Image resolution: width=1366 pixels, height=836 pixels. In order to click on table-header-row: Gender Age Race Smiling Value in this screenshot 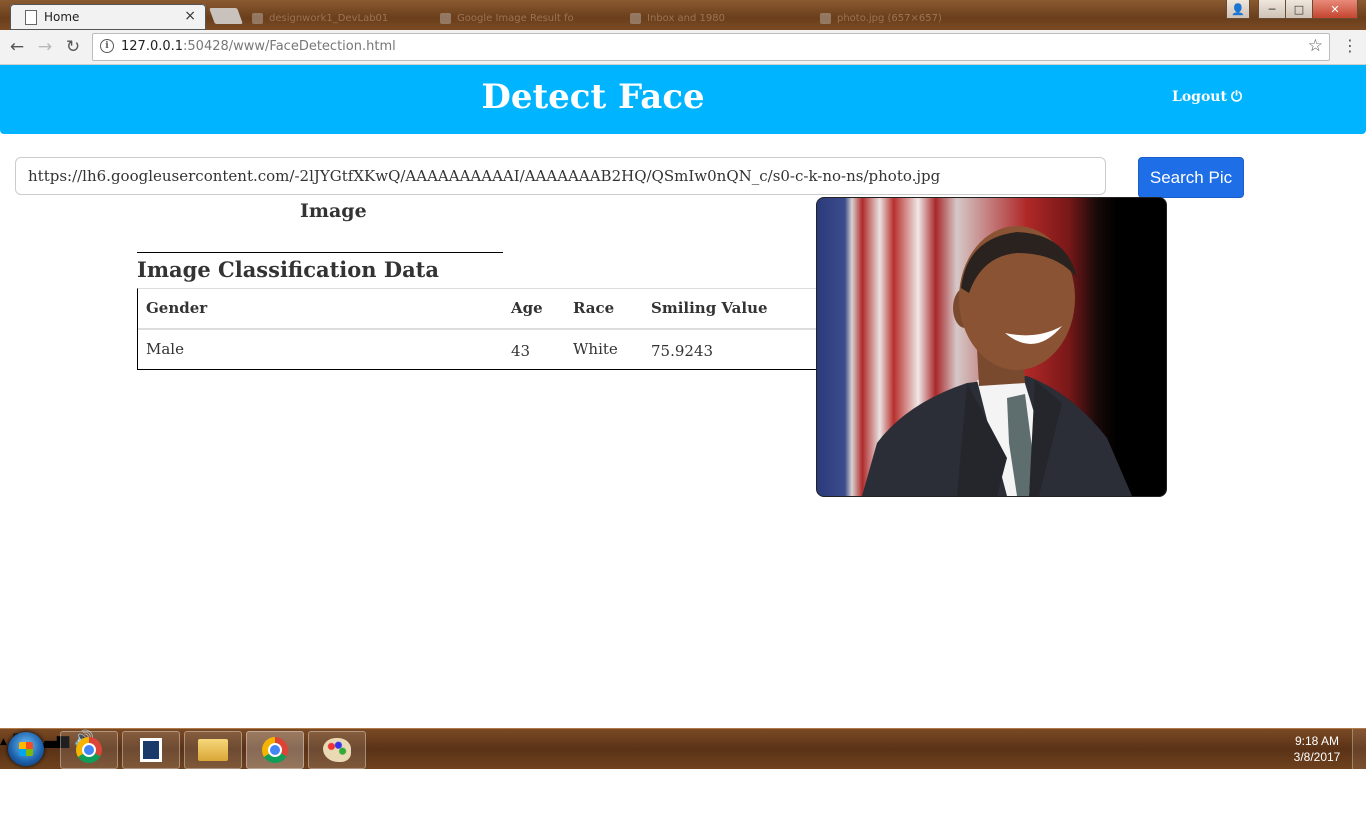, I will do `click(477, 309)`.